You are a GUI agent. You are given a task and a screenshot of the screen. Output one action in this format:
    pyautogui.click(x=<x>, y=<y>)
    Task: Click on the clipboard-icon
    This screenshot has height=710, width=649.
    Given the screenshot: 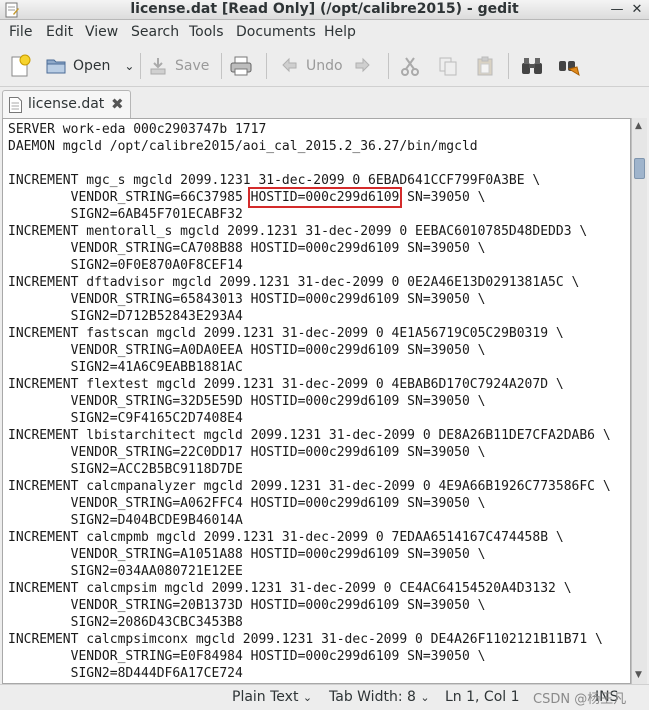 What is the action you would take?
    pyautogui.click(x=485, y=66)
    